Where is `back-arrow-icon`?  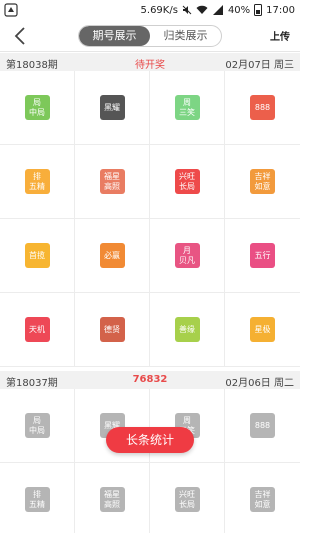
back-arrow-icon is located at coordinates (21, 36).